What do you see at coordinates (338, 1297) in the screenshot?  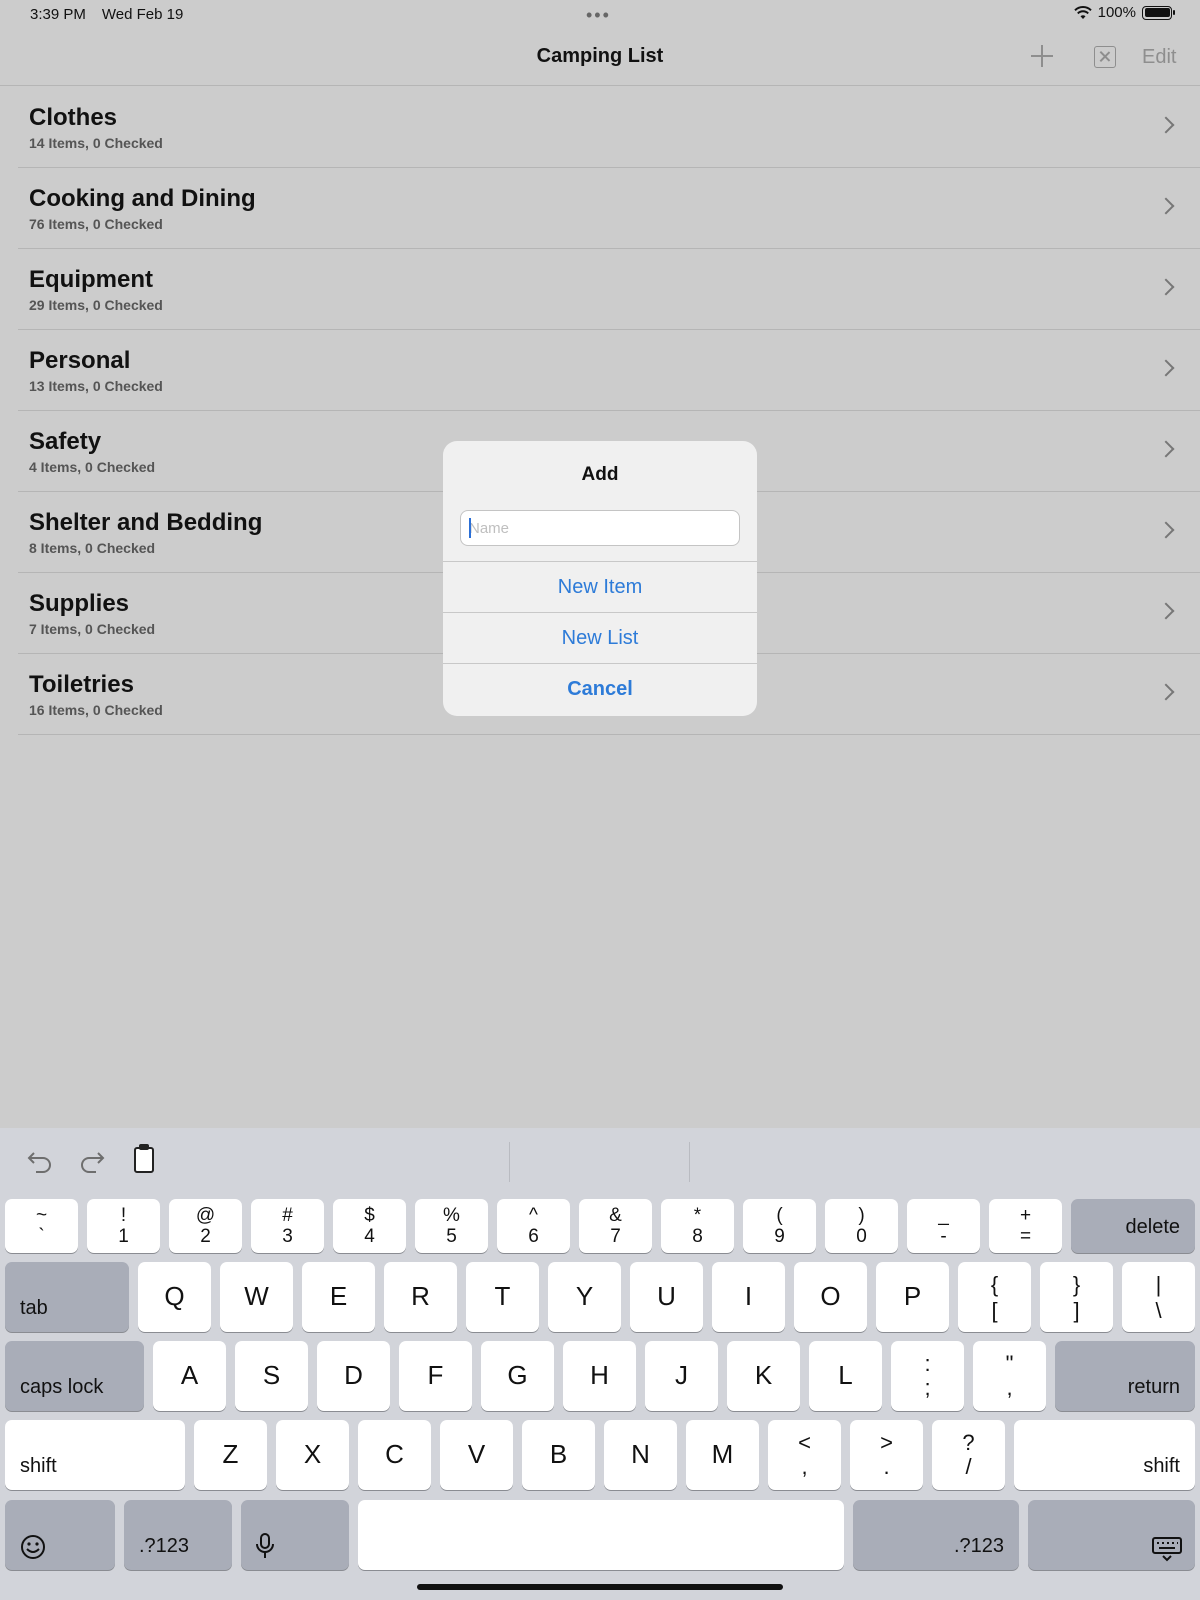 I see `key-e: E` at bounding box center [338, 1297].